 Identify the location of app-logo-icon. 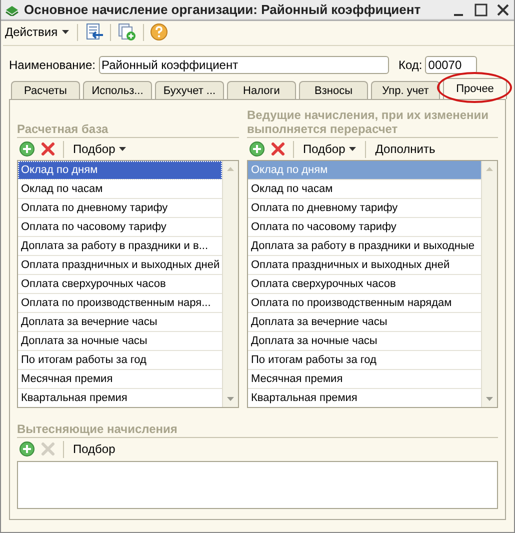
(12, 10).